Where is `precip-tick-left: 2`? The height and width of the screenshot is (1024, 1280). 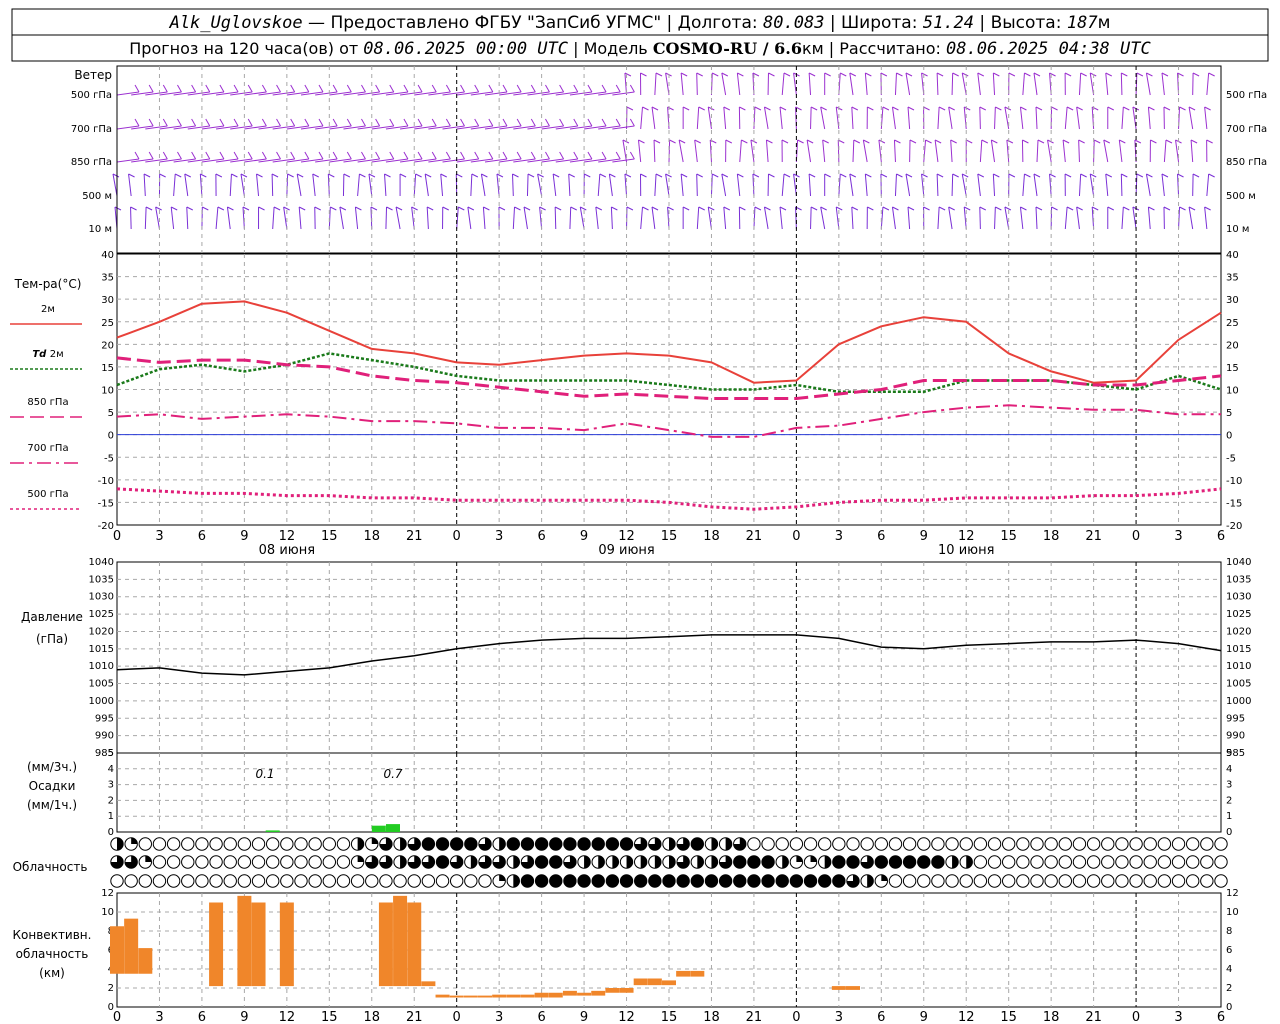 precip-tick-left: 2 is located at coordinates (111, 800).